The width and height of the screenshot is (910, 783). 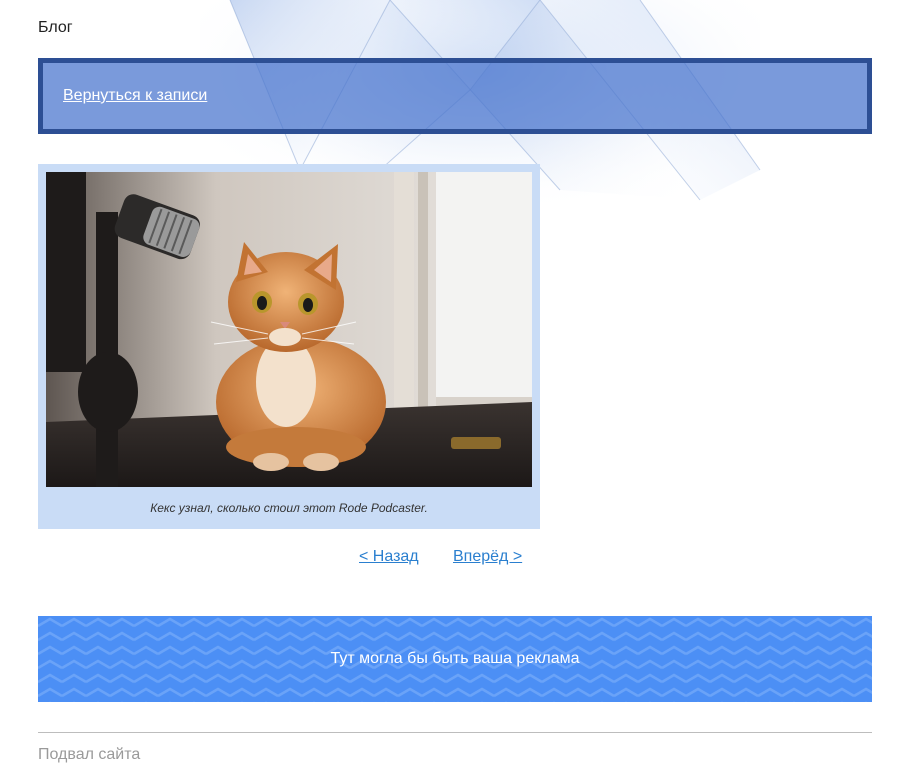 What do you see at coordinates (487, 557) in the screenshot?
I see `next-link: Вперёд >` at bounding box center [487, 557].